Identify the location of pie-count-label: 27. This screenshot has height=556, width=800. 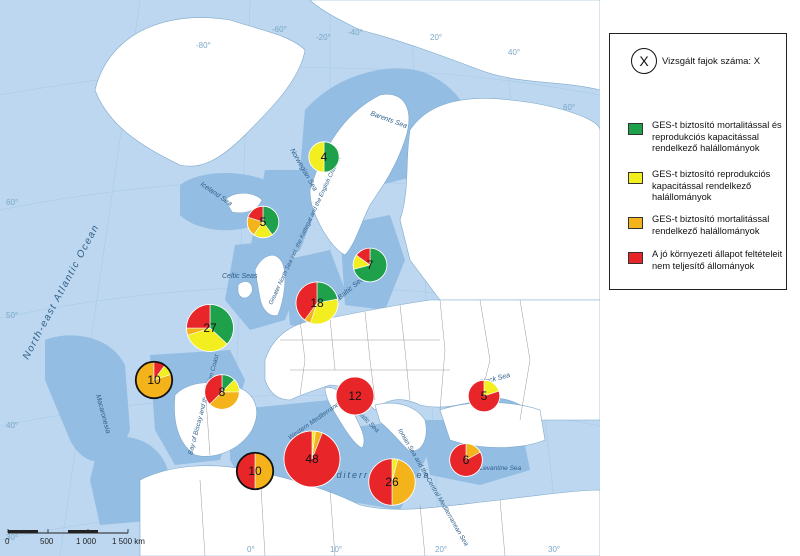
(210, 328).